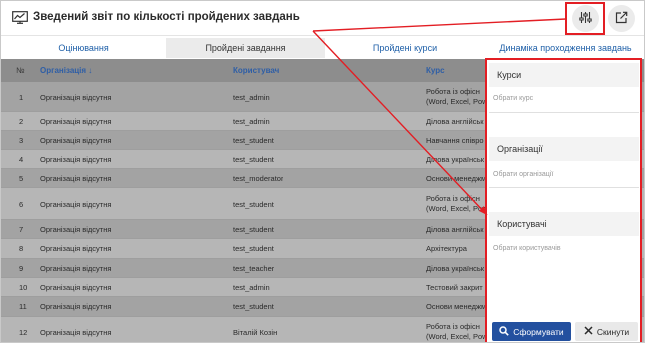 This screenshot has height=343, width=645. What do you see at coordinates (504, 331) in the screenshot?
I see `search-icon` at bounding box center [504, 331].